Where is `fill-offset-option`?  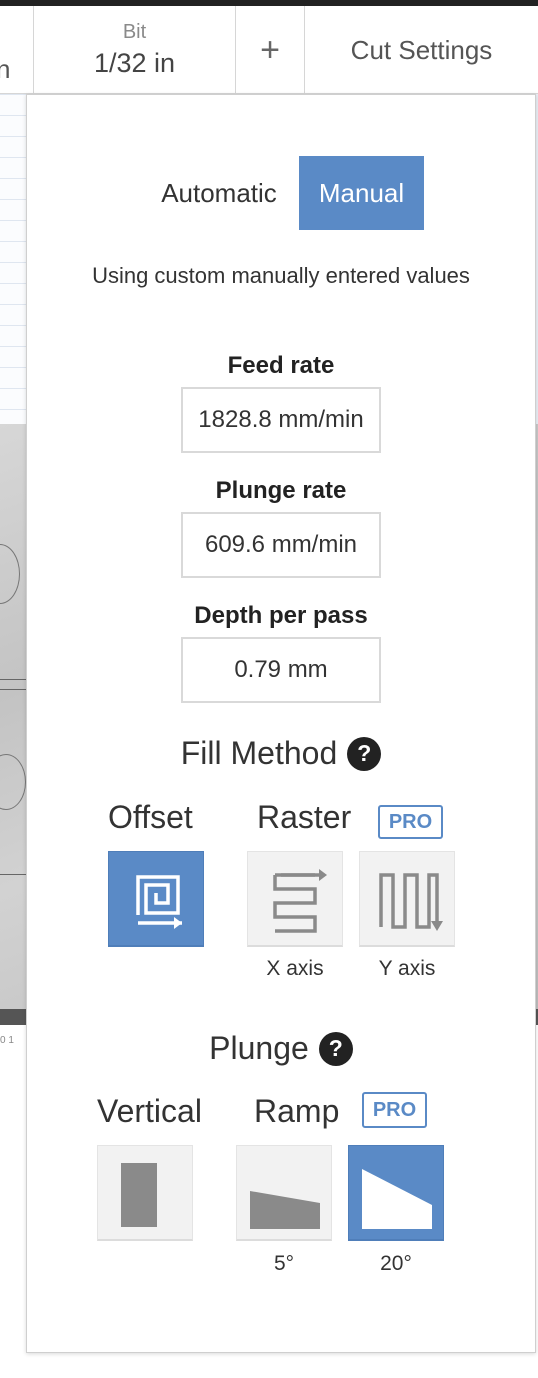
fill-offset-option is located at coordinates (156, 899).